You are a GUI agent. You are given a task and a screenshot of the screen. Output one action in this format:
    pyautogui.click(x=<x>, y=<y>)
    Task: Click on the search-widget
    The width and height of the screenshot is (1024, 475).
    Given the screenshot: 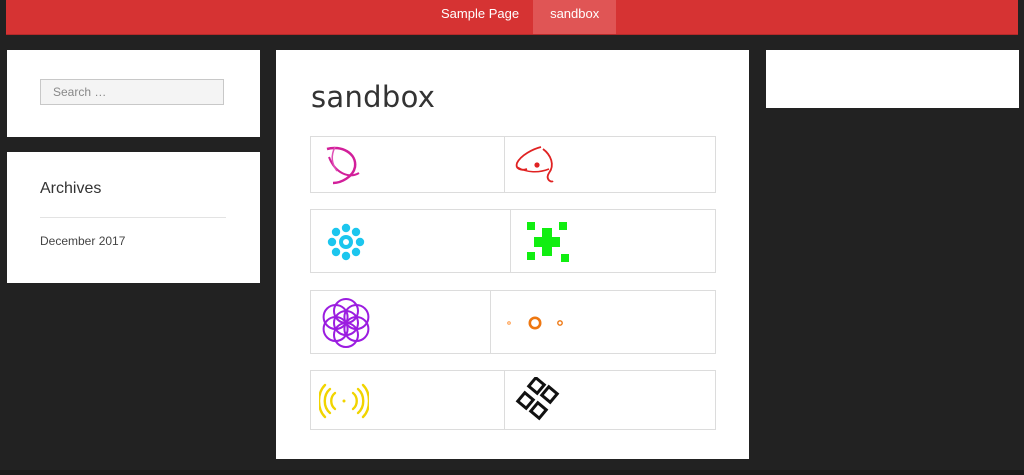 What is the action you would take?
    pyautogui.click(x=133, y=93)
    